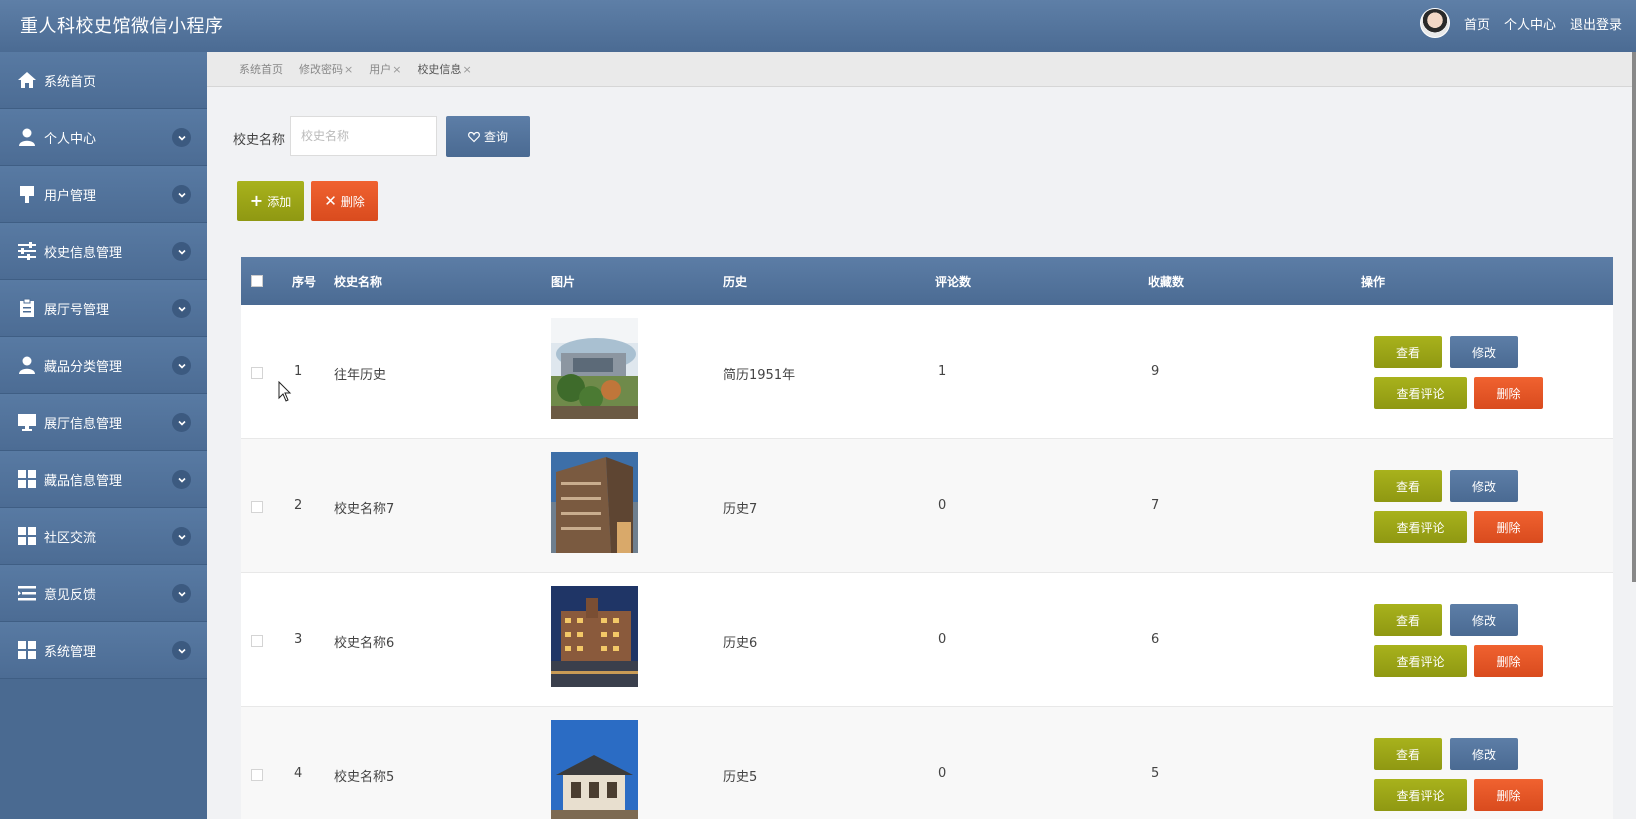 This screenshot has width=1636, height=819. What do you see at coordinates (256, 200) in the screenshot?
I see `plus-icon: +` at bounding box center [256, 200].